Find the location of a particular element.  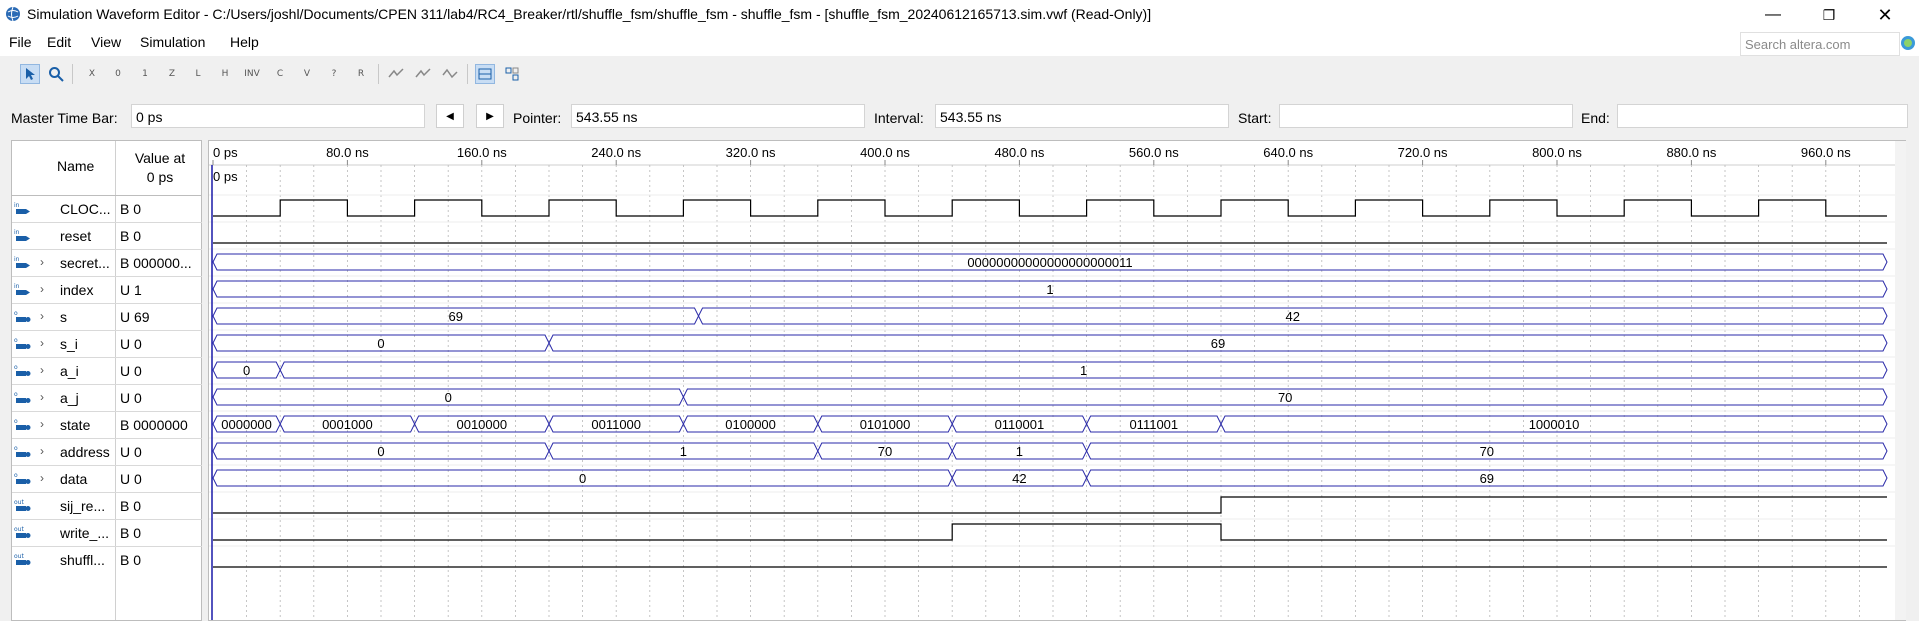

value-header-line2: 0 ps is located at coordinates (160, 177).